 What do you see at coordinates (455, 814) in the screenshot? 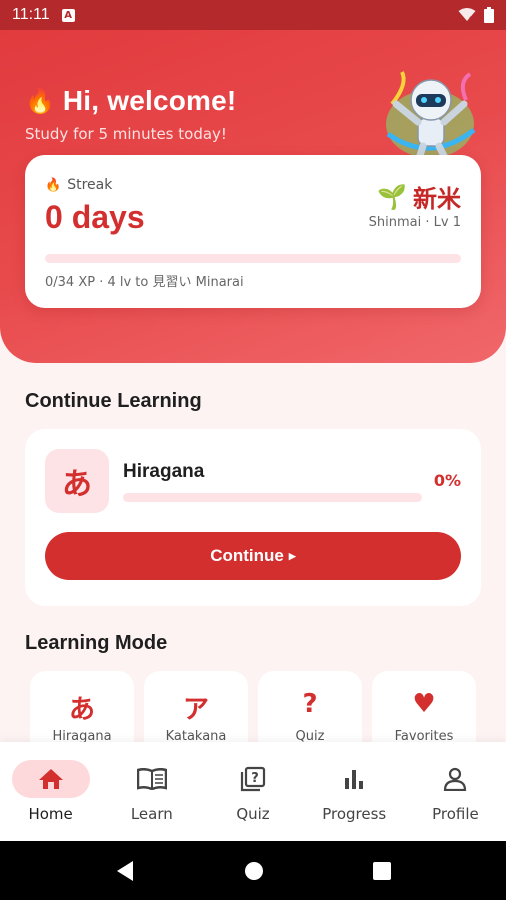
I see `nav-label: Profile` at bounding box center [455, 814].